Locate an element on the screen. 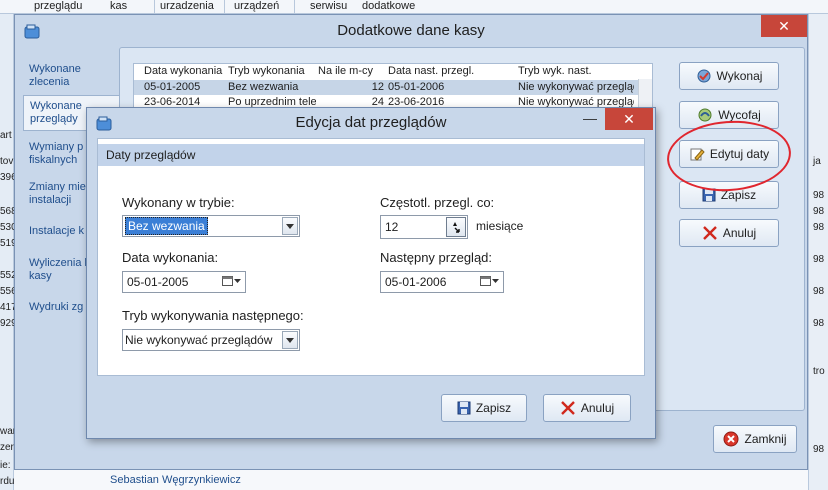 Image resolution: width=828 pixels, height=490 pixels. wykonaj-label: Wykonaj is located at coordinates (739, 76).